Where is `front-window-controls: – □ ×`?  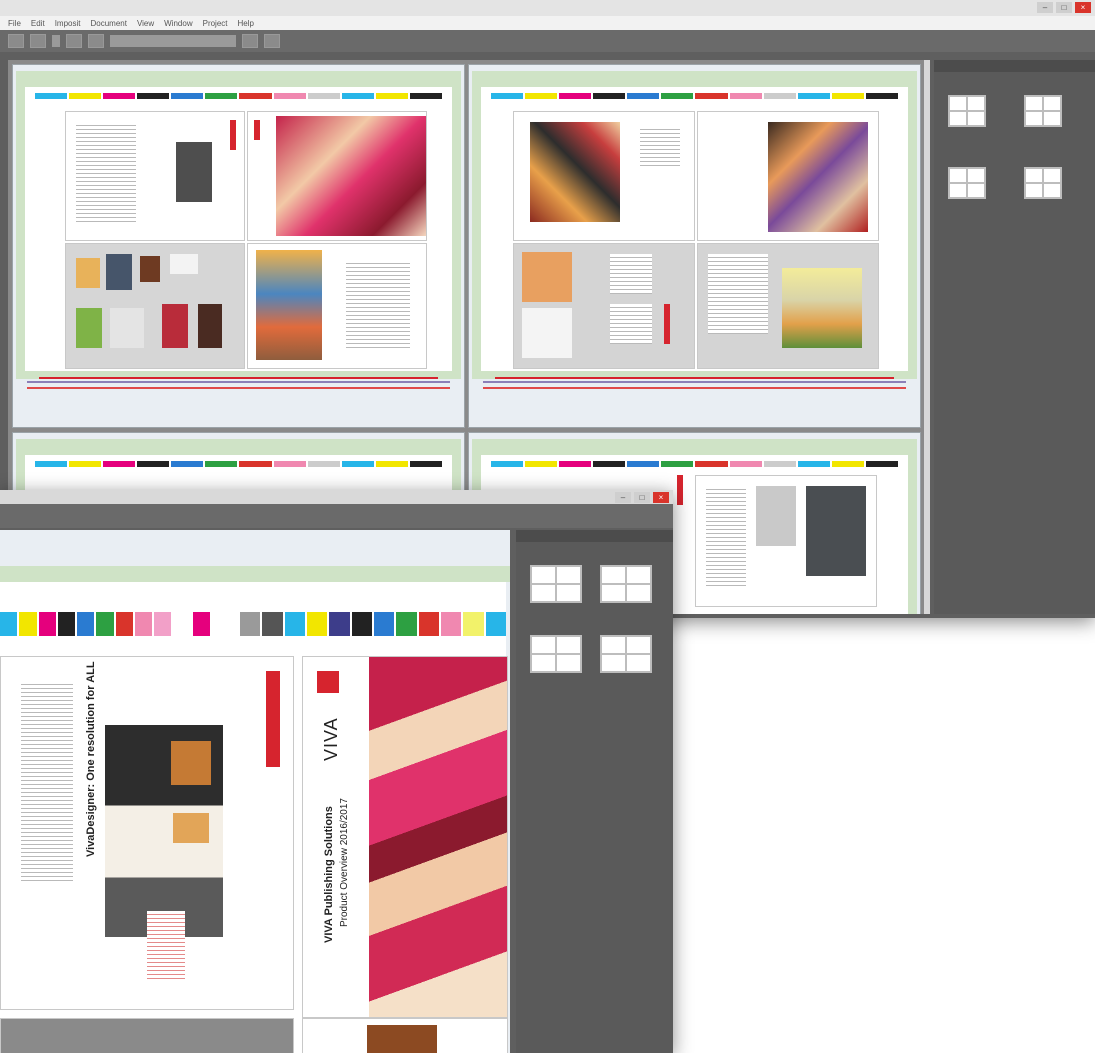
front-window-controls: – □ × is located at coordinates (642, 497).